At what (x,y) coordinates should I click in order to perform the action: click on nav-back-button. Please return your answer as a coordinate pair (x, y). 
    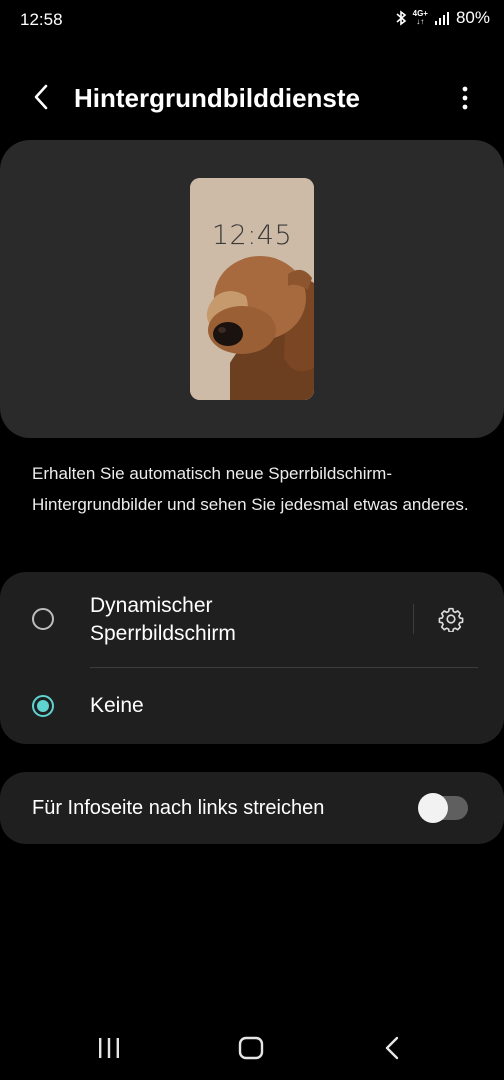
    Looking at the image, I should click on (392, 1048).